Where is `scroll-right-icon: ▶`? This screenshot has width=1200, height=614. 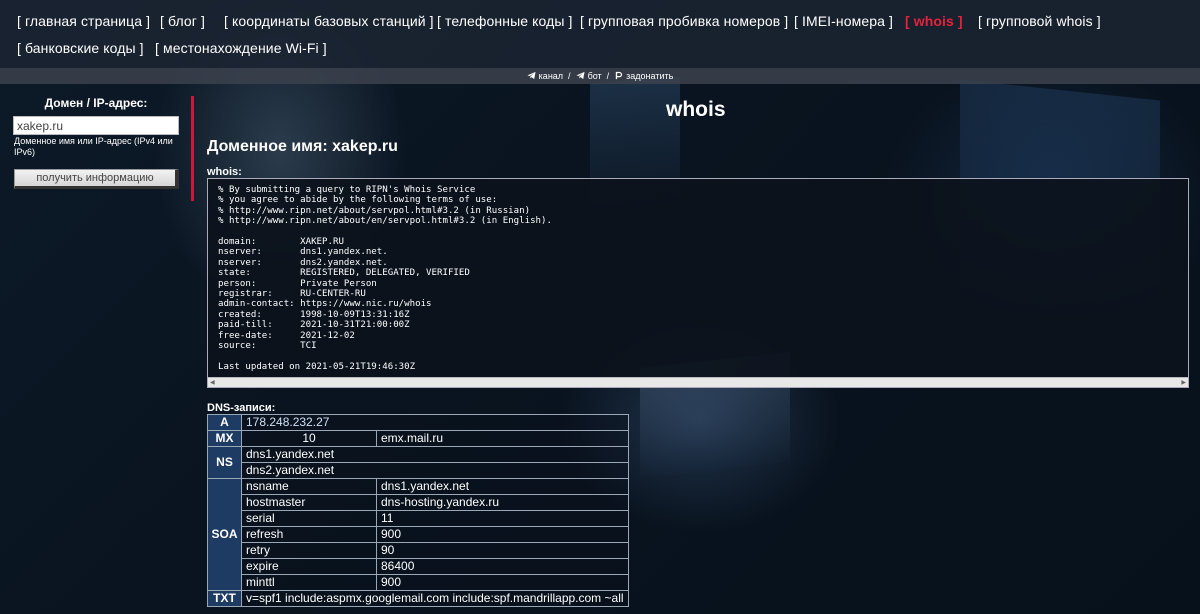
scroll-right-icon: ▶ is located at coordinates (1183, 382).